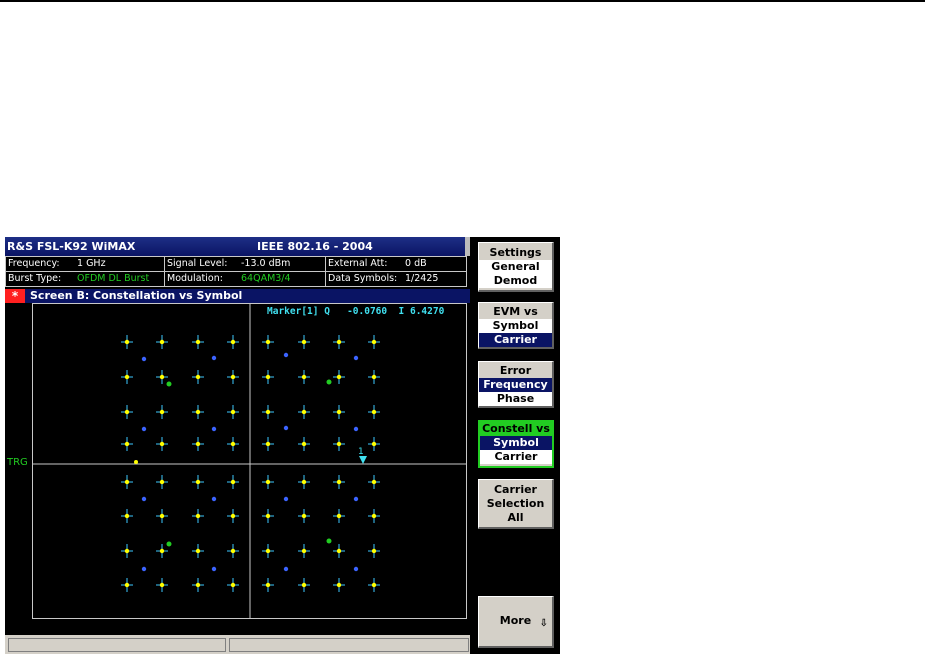 The height and width of the screenshot is (654, 925). I want to click on more-label: More, so click(515, 620).